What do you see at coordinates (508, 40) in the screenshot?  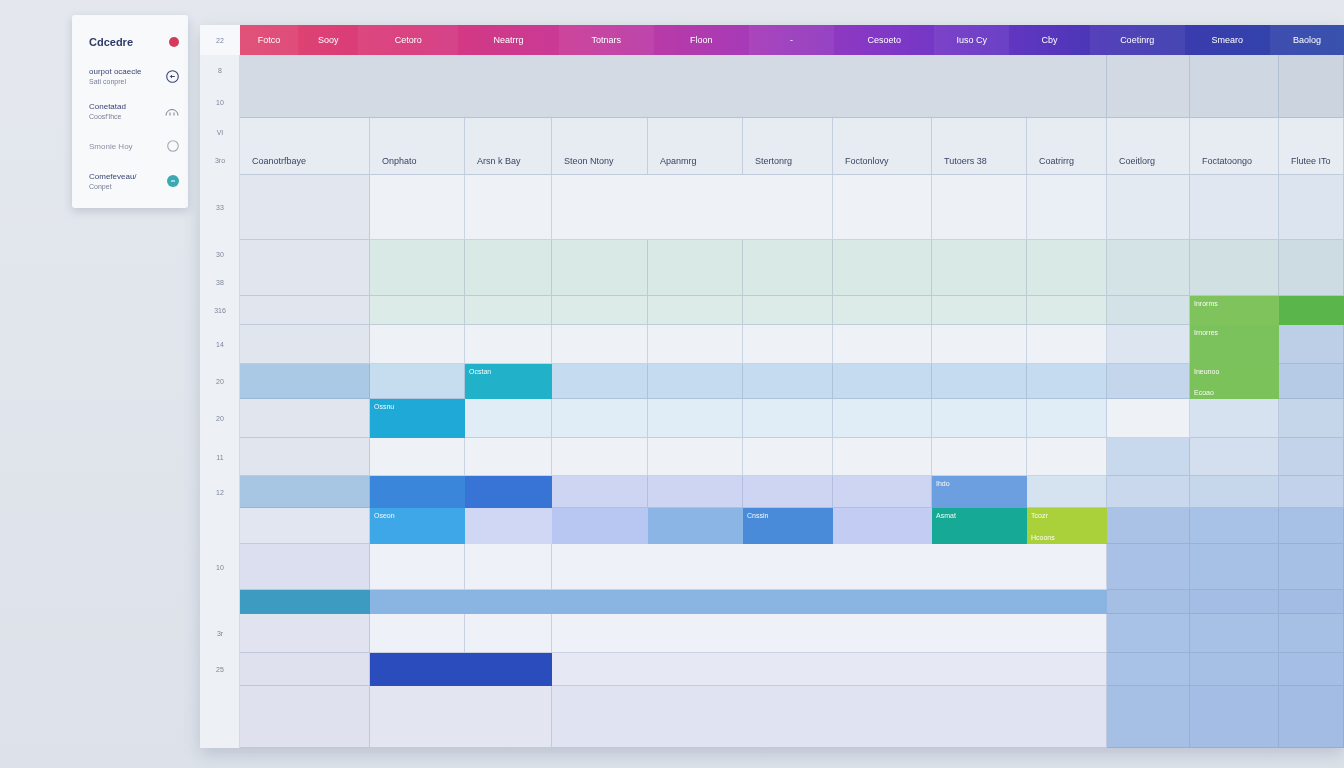 I see `header-label: Neatrrg` at bounding box center [508, 40].